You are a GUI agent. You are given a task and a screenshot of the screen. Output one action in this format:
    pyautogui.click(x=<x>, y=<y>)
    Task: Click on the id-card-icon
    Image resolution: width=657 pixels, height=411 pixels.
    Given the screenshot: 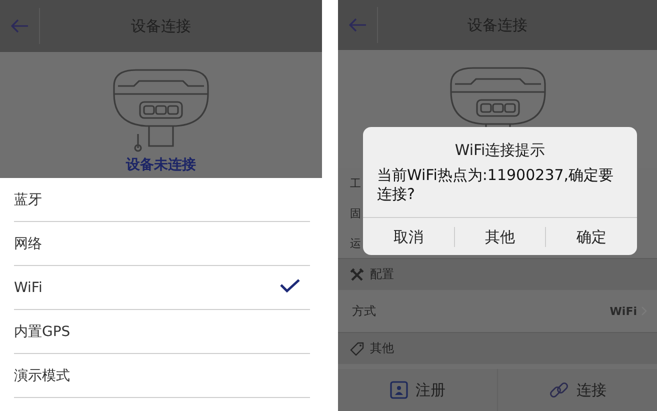 What is the action you would take?
    pyautogui.click(x=399, y=390)
    